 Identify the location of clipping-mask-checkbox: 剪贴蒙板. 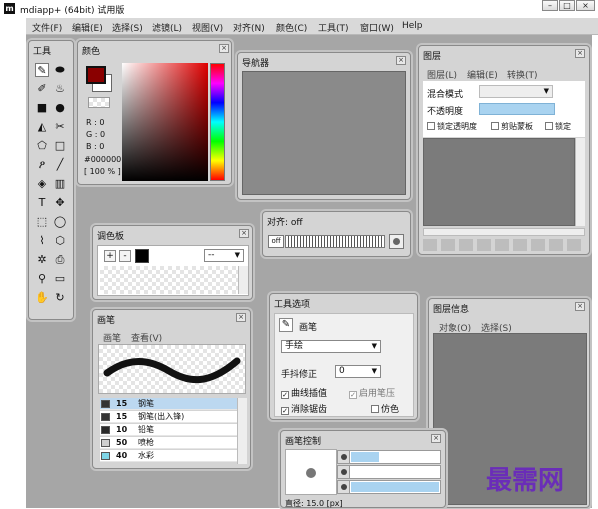
(512, 126).